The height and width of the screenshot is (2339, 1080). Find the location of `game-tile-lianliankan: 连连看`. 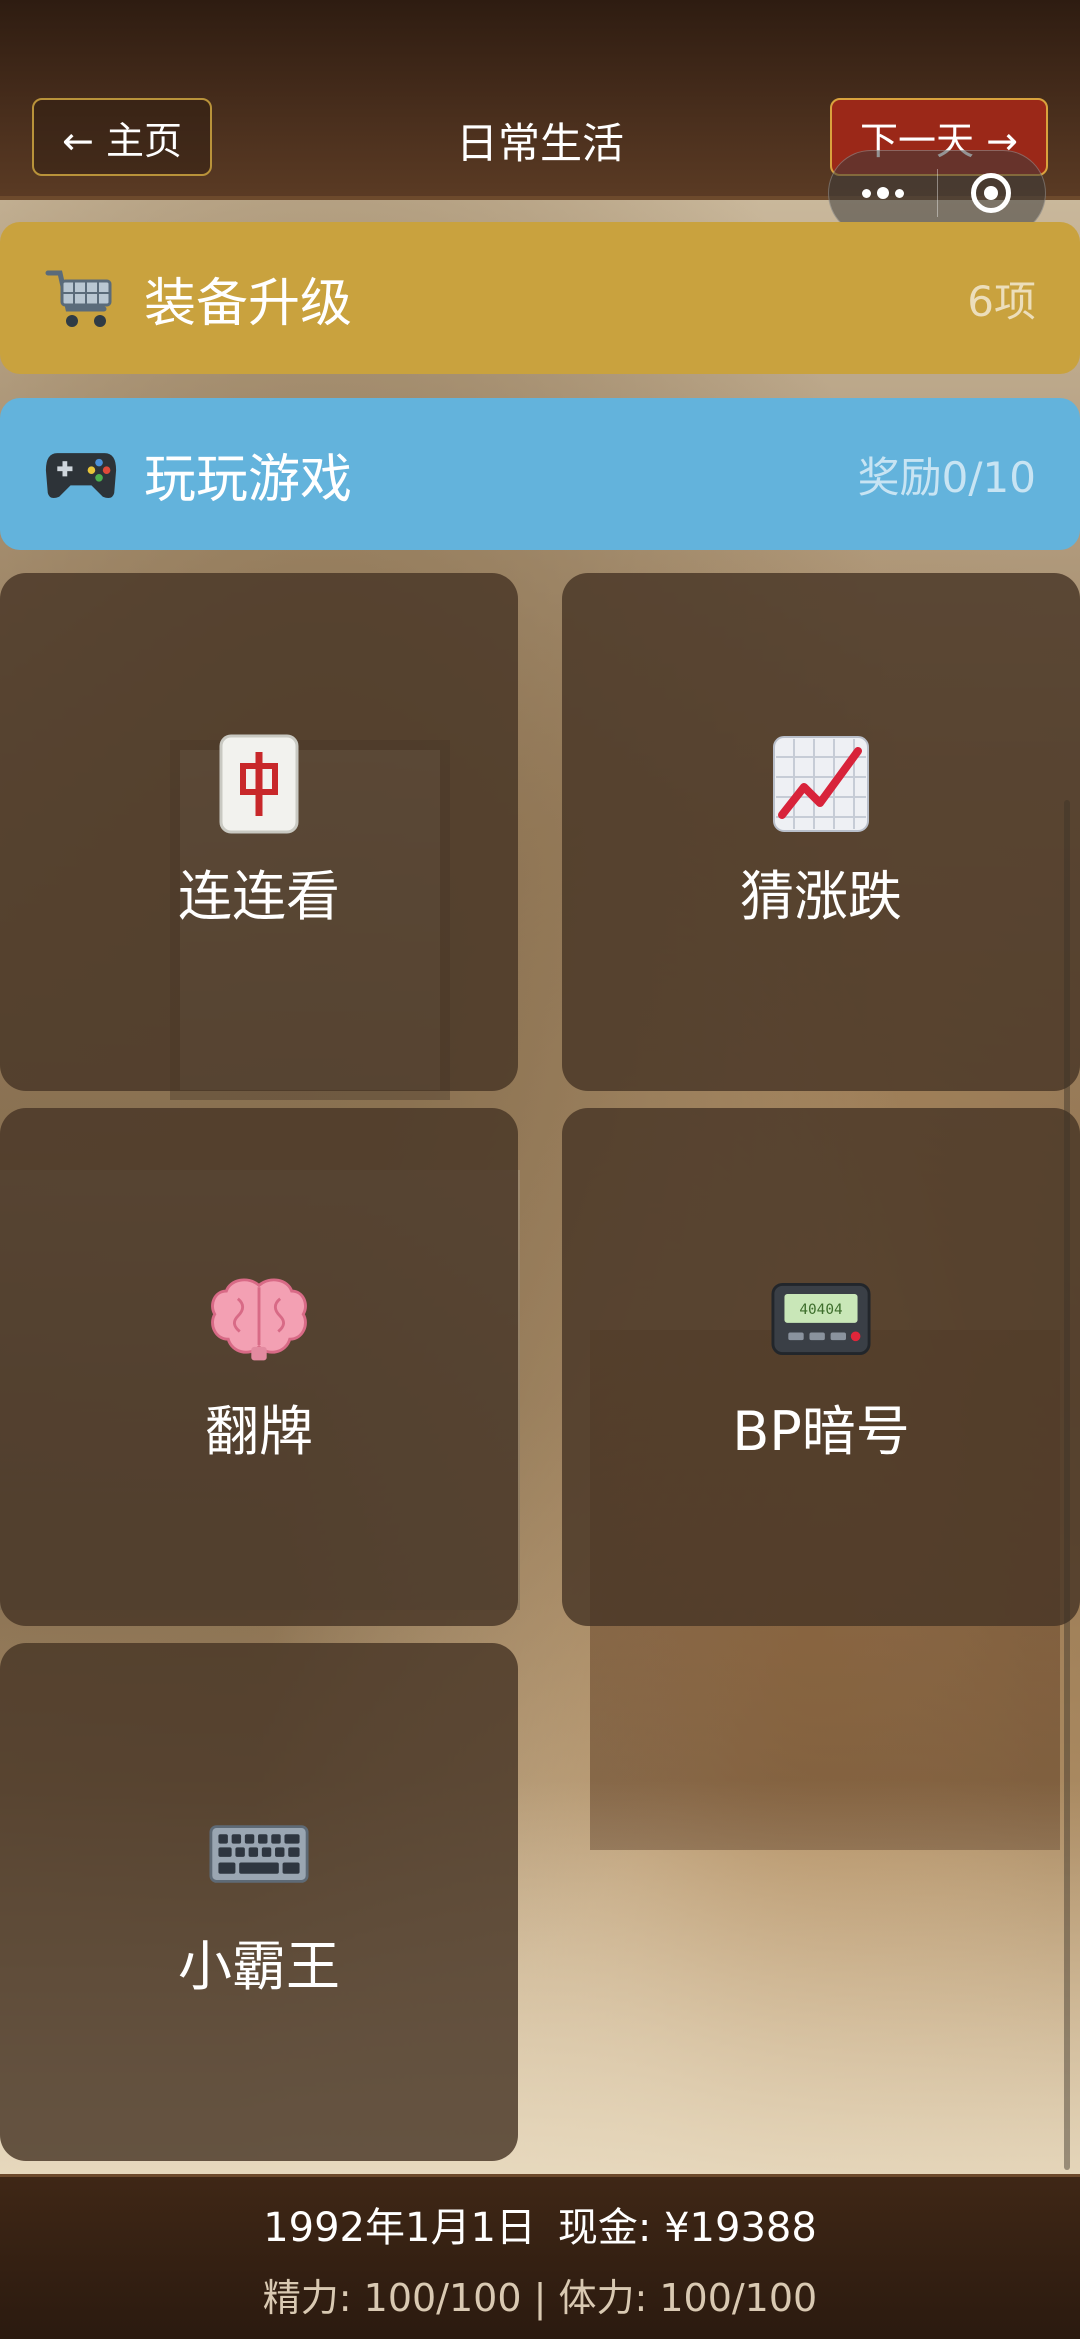

game-tile-lianliankan: 连连看 is located at coordinates (259, 832).